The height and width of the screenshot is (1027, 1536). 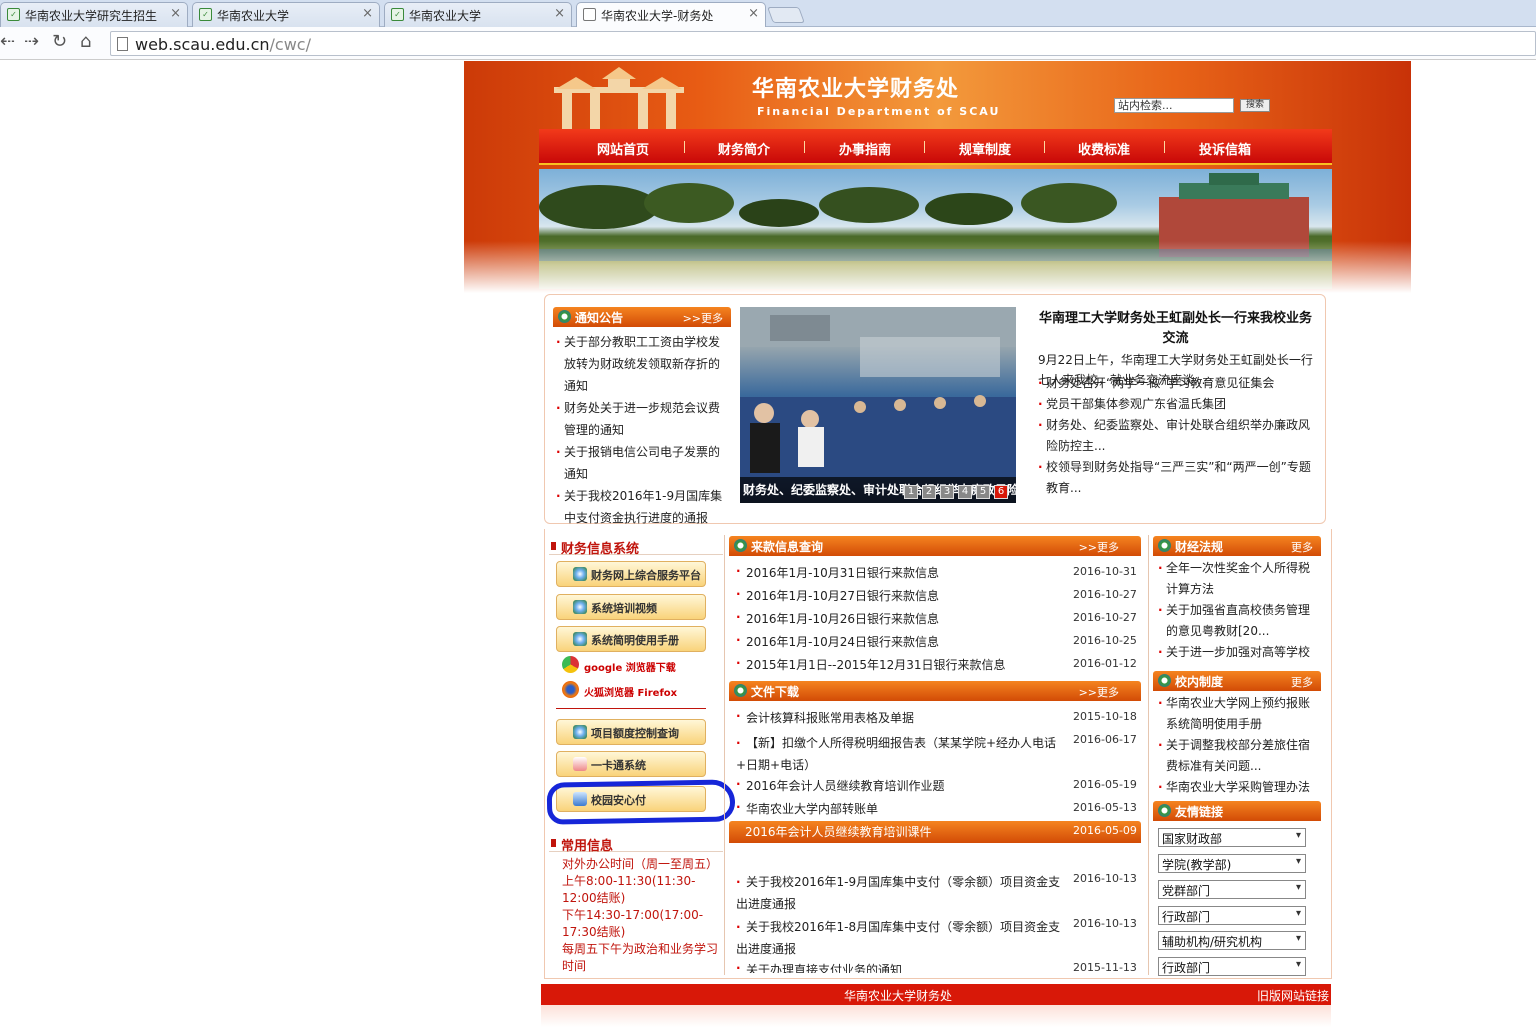 I want to click on report-row-date: 2016-10-13, so click(x=1105, y=878).